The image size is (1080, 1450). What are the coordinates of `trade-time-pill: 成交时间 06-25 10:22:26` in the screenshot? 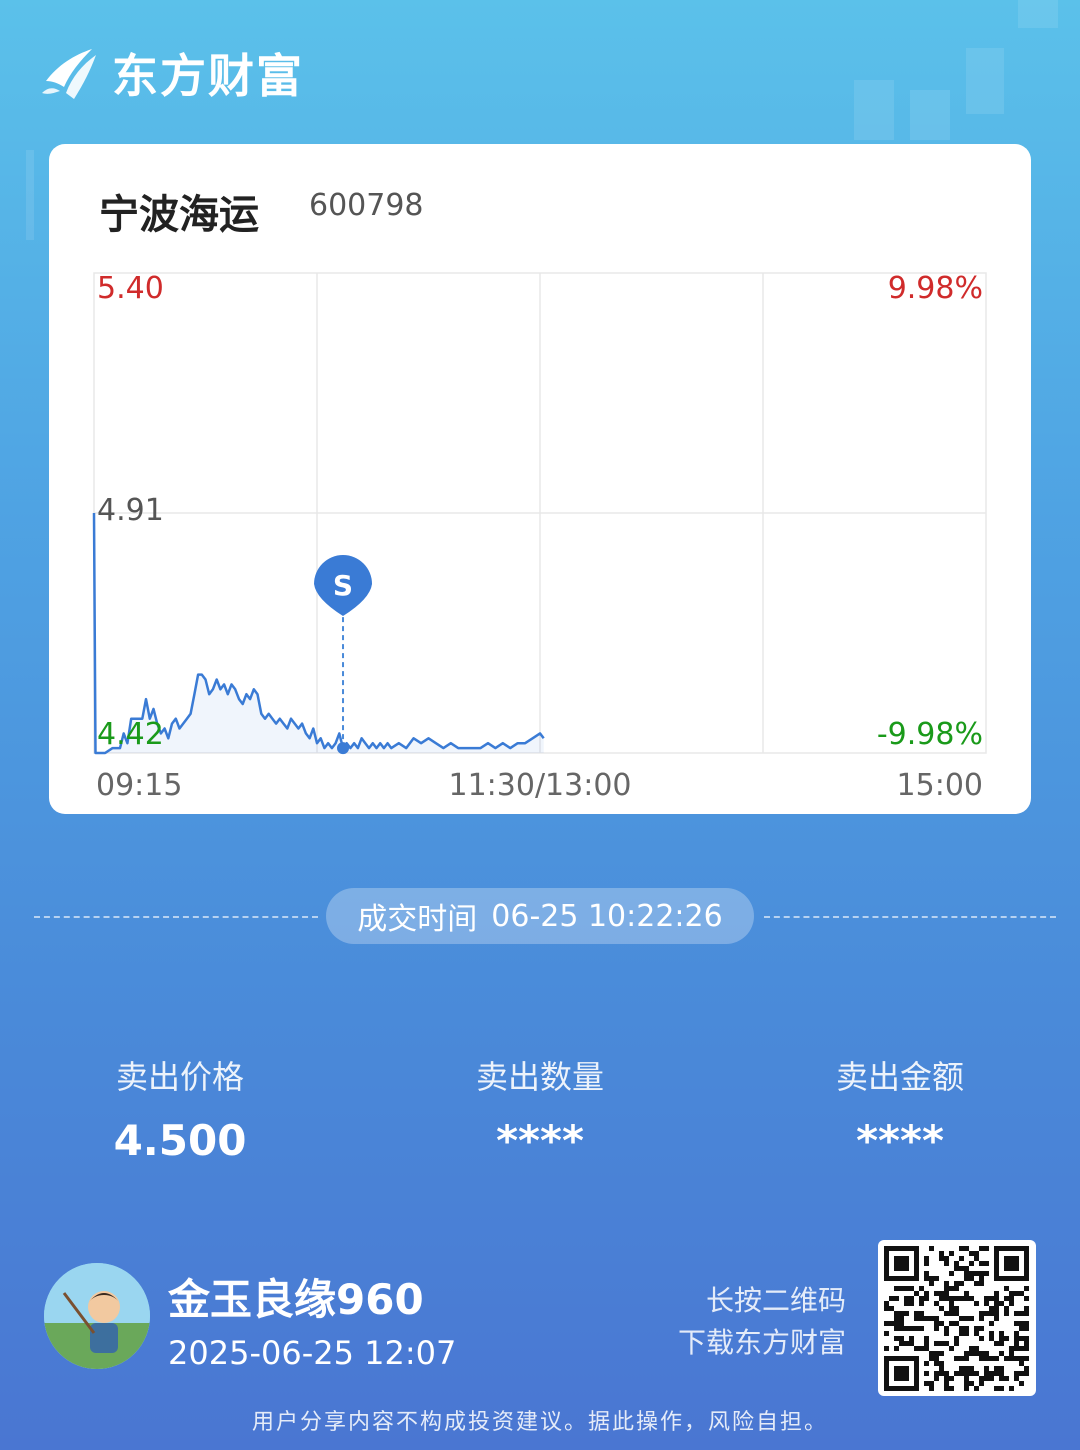 It's located at (540, 916).